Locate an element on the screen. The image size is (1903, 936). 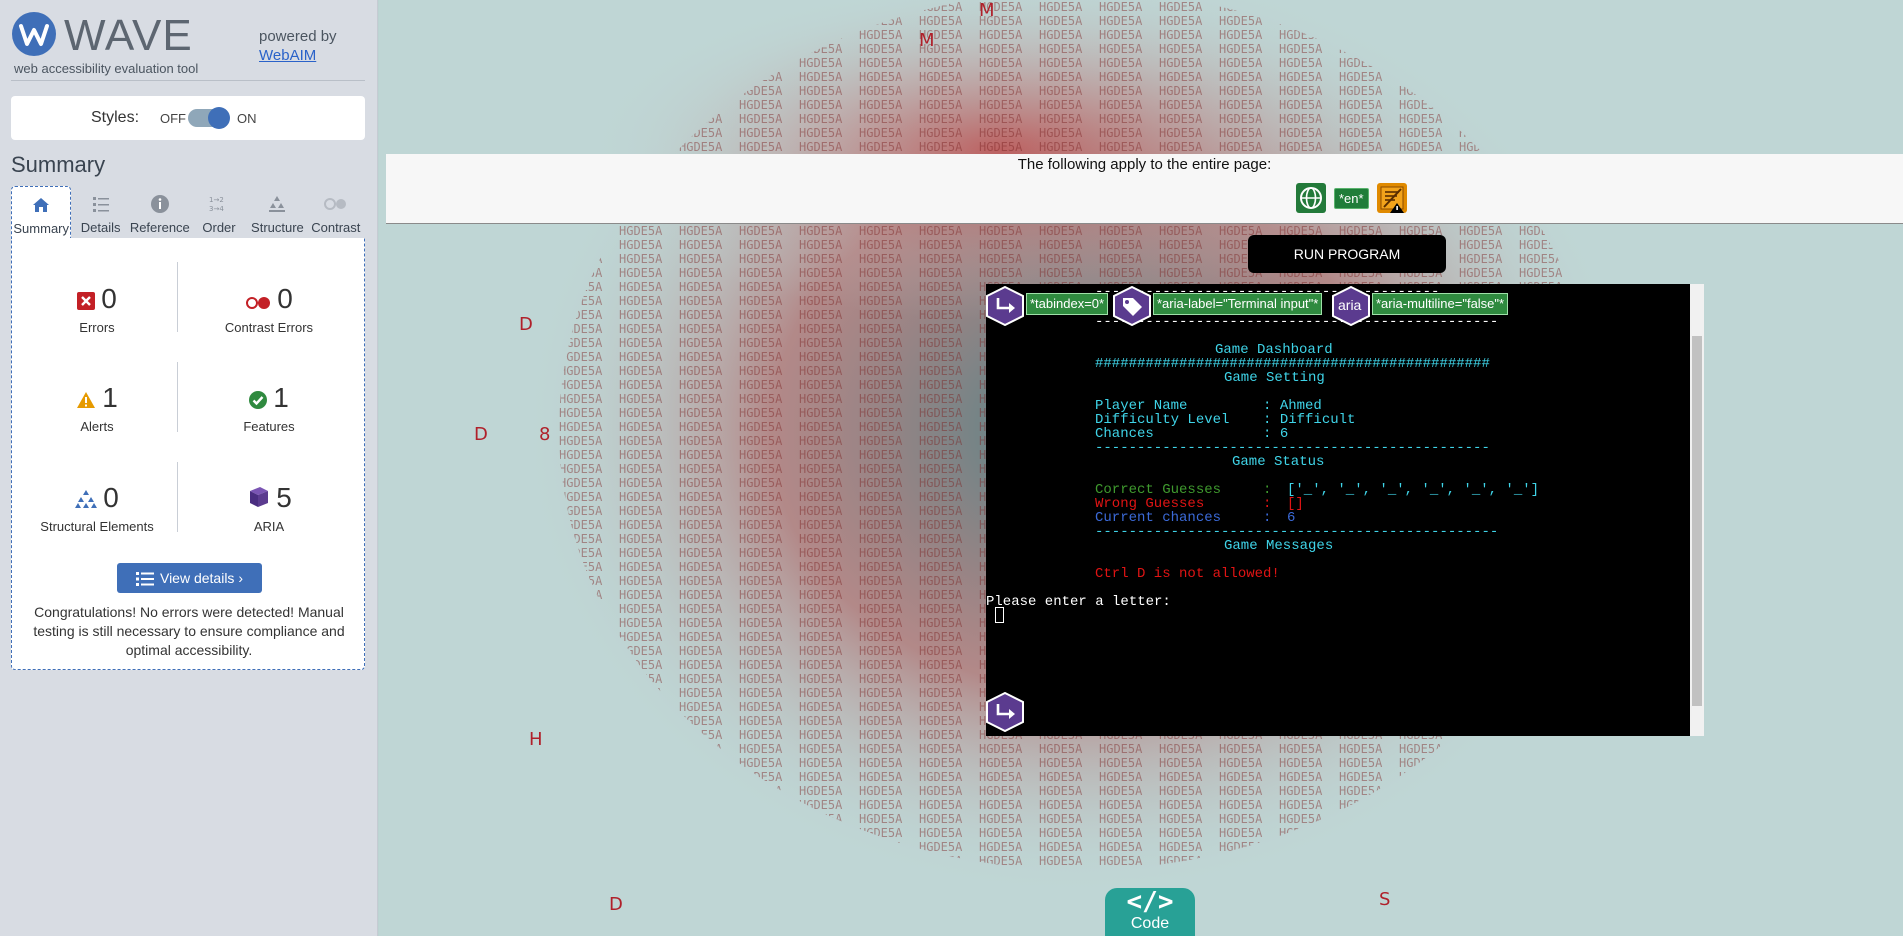
tab-reference: Reference is located at coordinates (160, 212).